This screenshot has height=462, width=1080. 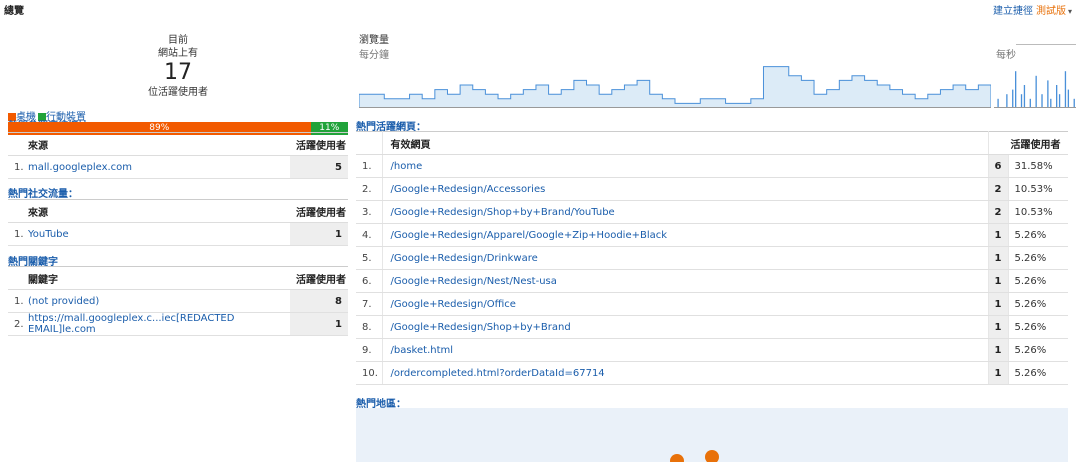 I want to click on row-source: mall.googleplex.com, so click(x=159, y=167).